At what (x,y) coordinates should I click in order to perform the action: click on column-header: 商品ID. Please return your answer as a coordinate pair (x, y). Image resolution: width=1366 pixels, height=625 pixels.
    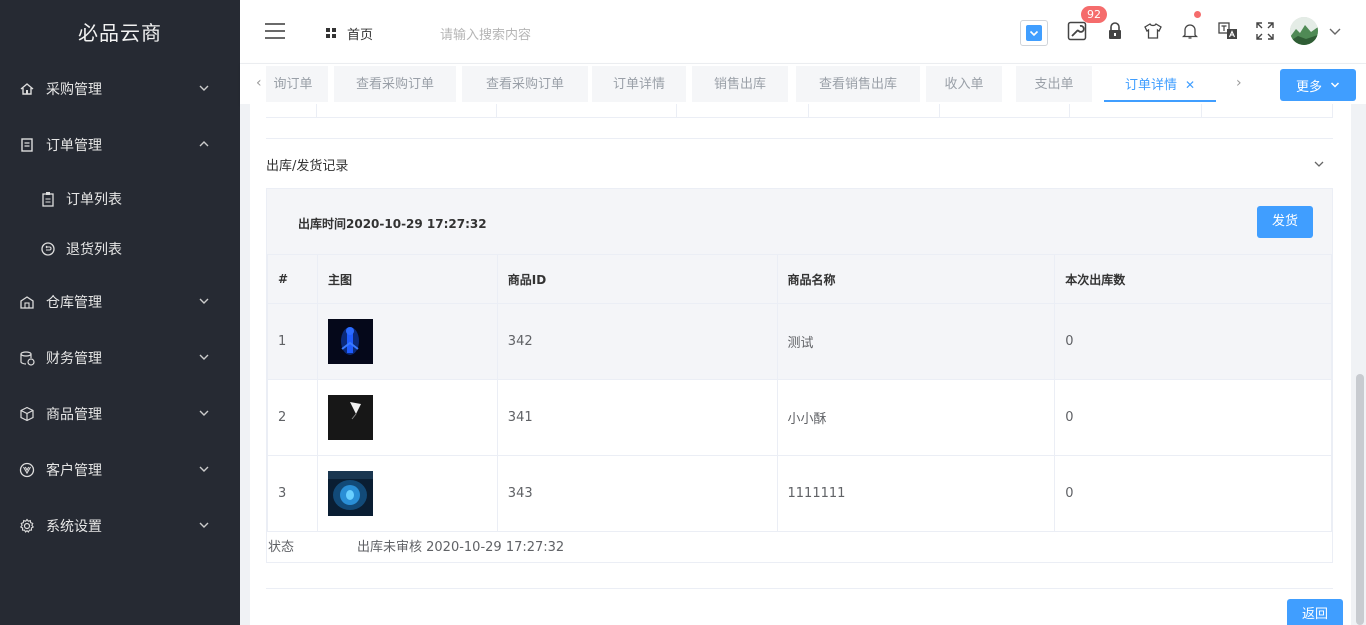
    Looking at the image, I should click on (637, 279).